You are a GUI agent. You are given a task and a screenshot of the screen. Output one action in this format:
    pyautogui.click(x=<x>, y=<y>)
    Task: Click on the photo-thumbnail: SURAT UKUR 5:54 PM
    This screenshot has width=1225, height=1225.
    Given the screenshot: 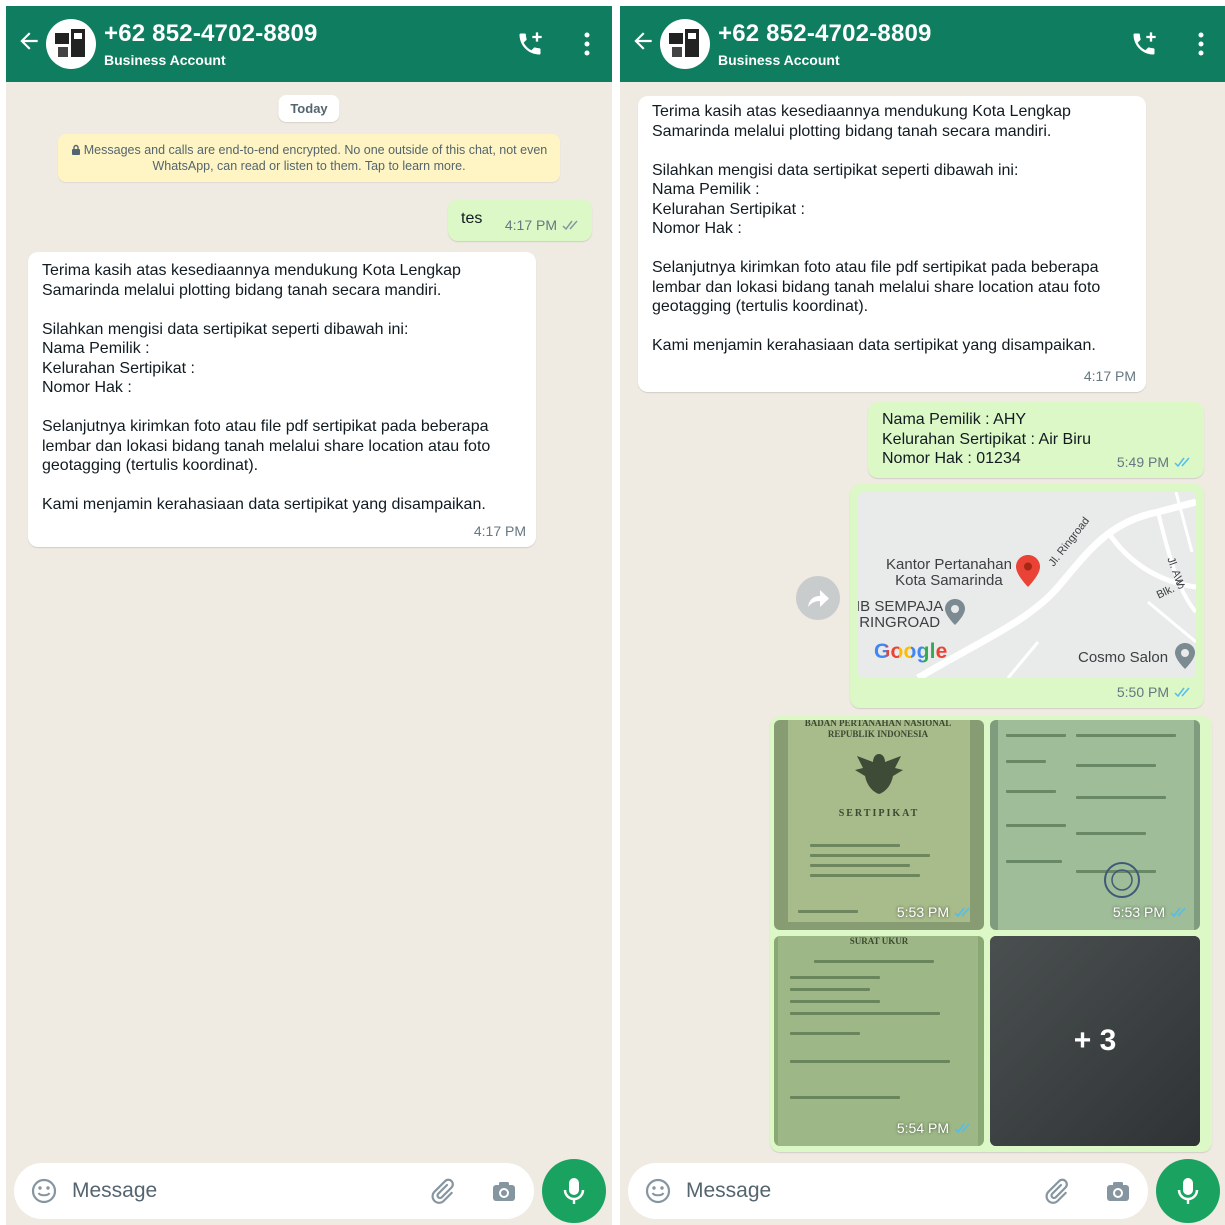 What is the action you would take?
    pyautogui.click(x=879, y=1041)
    